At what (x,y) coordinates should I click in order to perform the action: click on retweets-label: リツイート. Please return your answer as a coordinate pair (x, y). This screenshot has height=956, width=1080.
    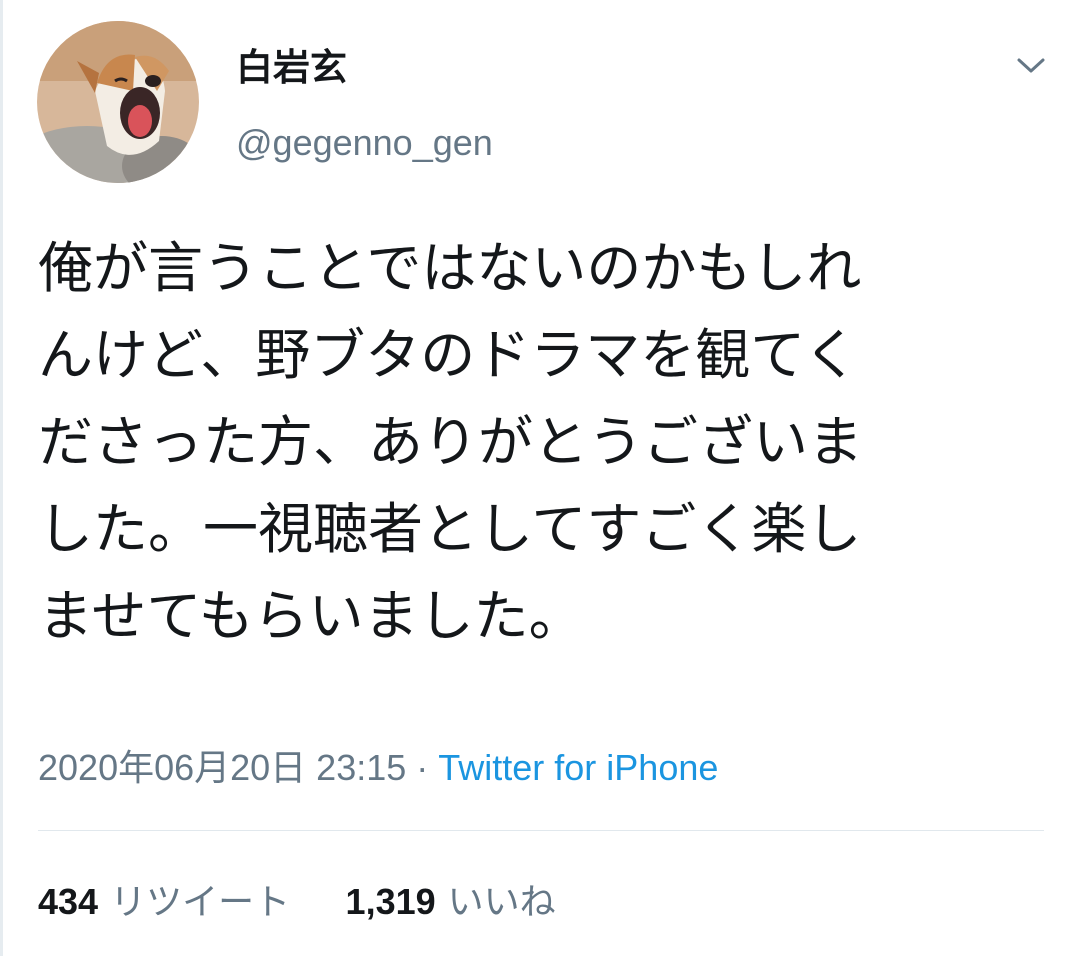
    Looking at the image, I should click on (200, 902).